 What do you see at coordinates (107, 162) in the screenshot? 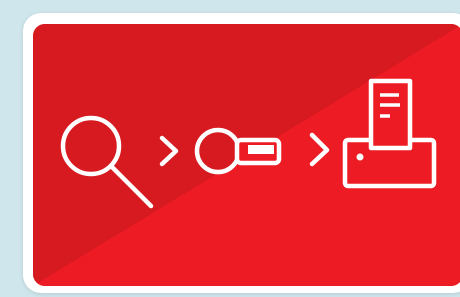
I see `magnifier-icon` at bounding box center [107, 162].